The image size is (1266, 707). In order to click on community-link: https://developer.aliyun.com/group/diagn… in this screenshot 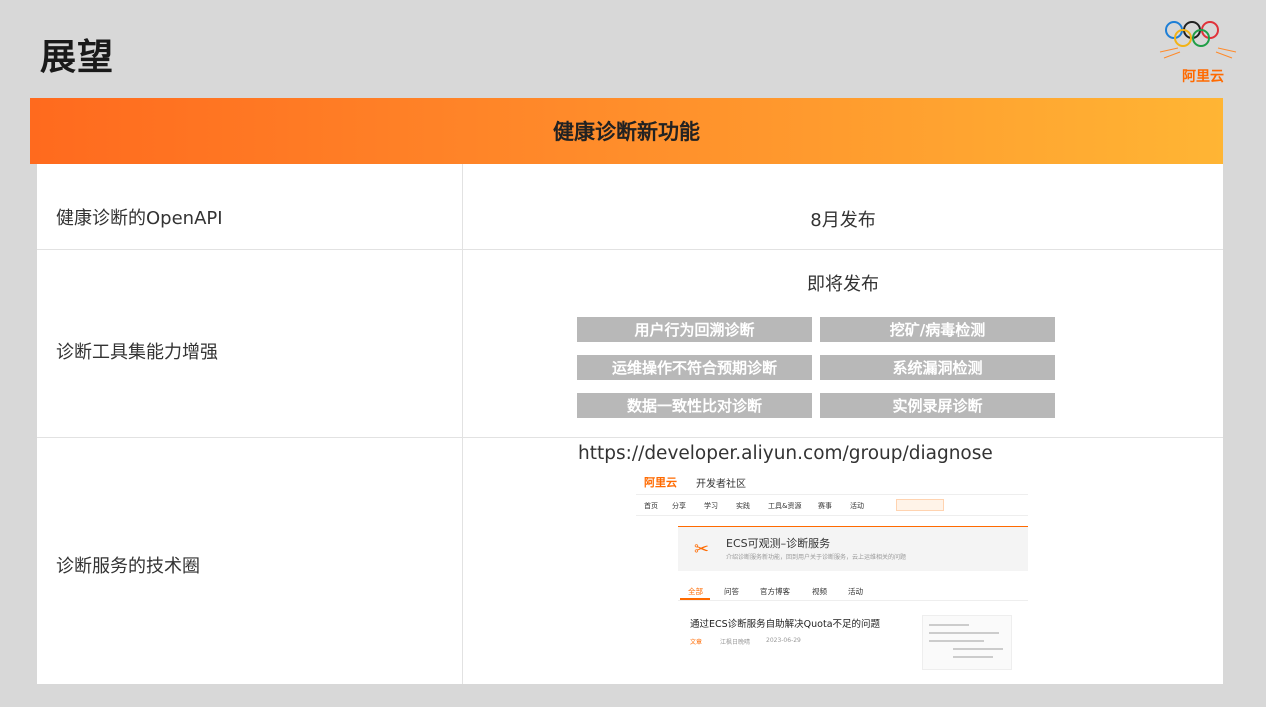, I will do `click(803, 453)`.